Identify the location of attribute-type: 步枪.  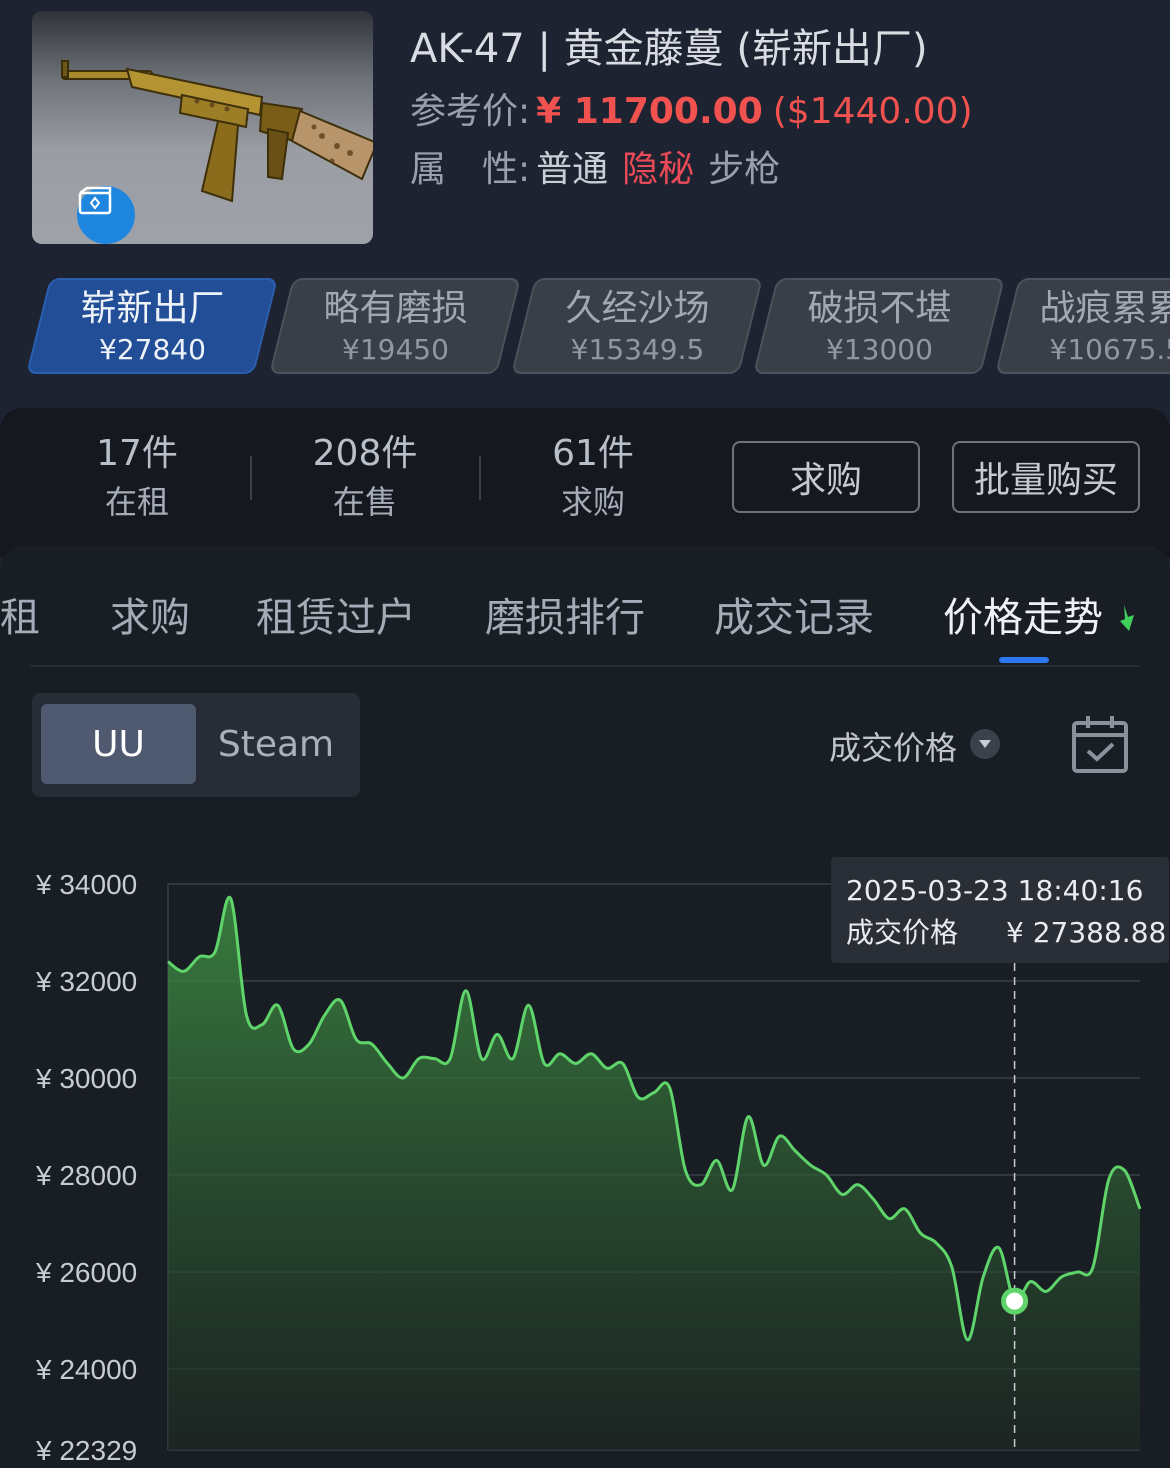
(744, 169).